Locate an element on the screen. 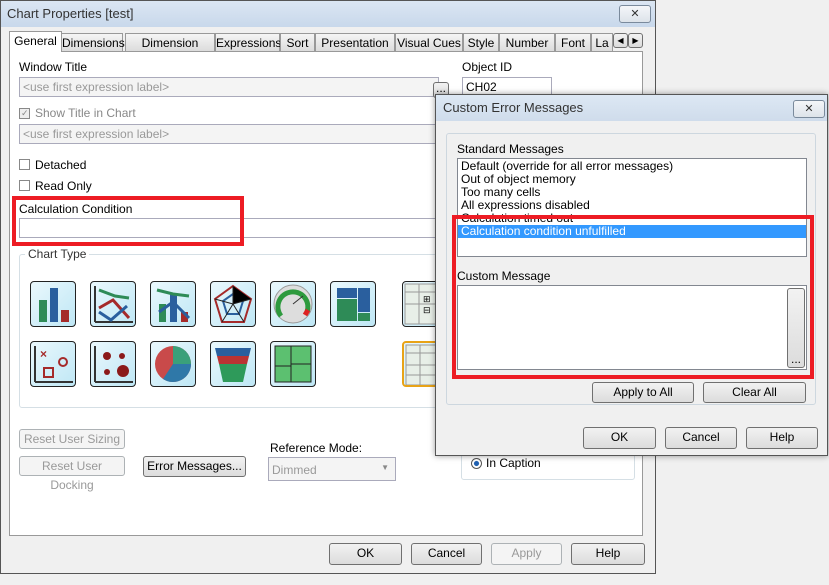 The width and height of the screenshot is (829, 585). scatter-chart-icon: × is located at coordinates (53, 364).